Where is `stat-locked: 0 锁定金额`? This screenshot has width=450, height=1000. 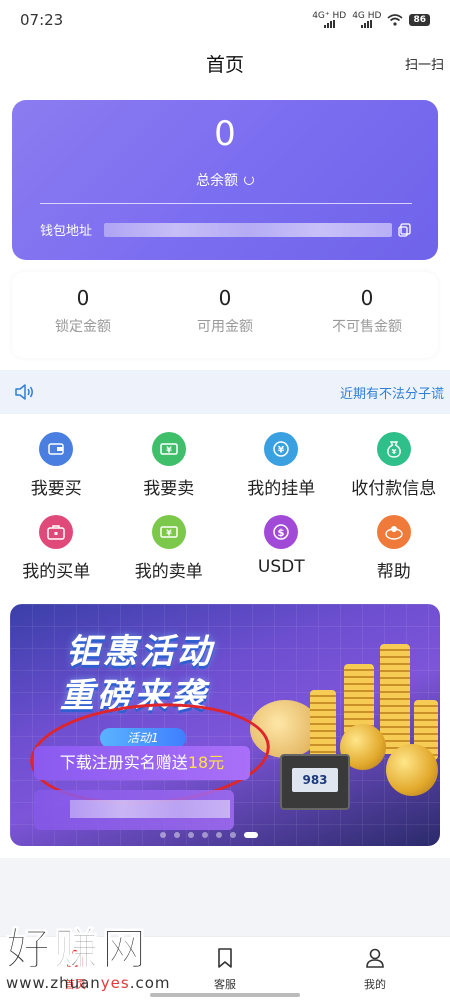
stat-locked: 0 锁定金额 is located at coordinates (83, 315).